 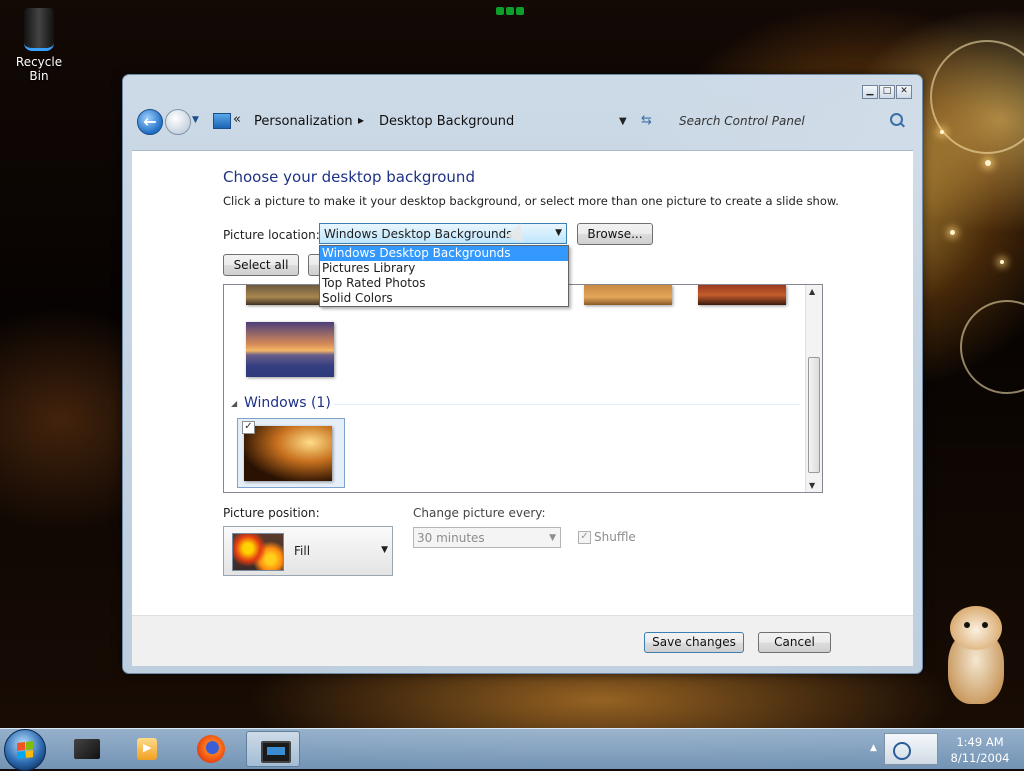 I want to click on firefox-icon, so click(x=211, y=749).